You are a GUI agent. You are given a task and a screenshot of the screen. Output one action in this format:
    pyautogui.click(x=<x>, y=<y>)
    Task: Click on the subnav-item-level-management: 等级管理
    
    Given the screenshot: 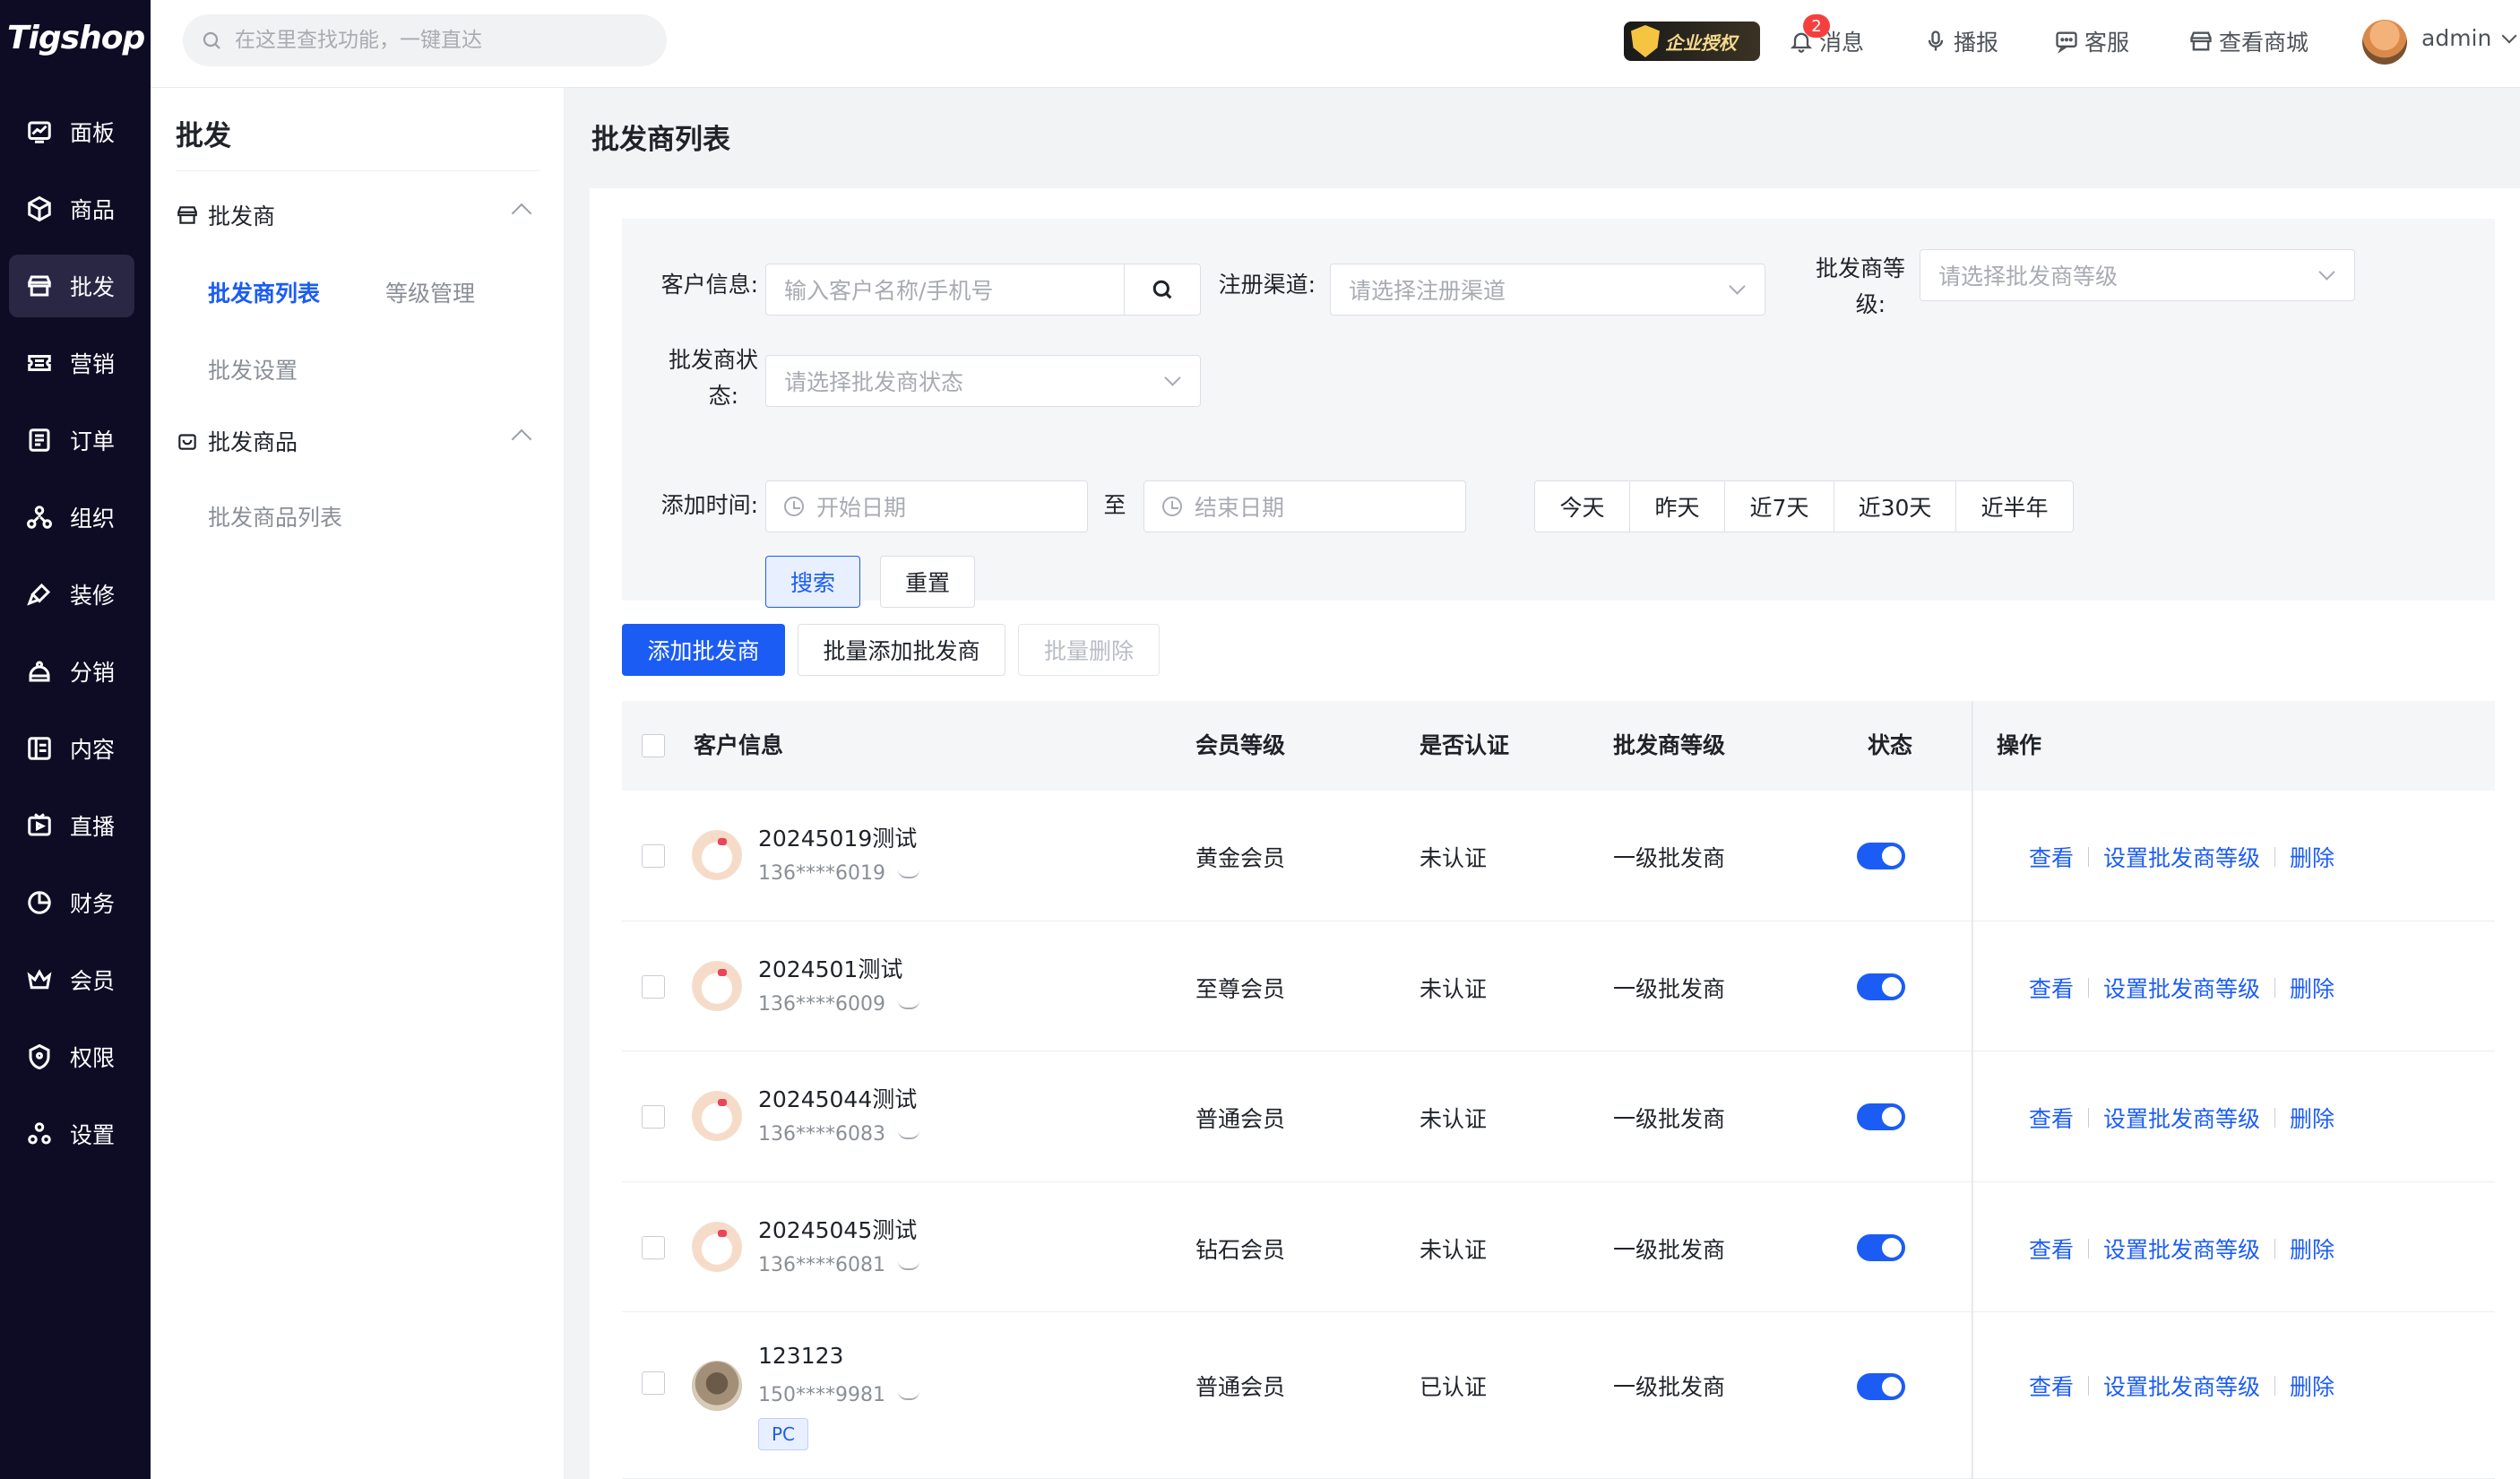 What is the action you would take?
    pyautogui.click(x=430, y=292)
    